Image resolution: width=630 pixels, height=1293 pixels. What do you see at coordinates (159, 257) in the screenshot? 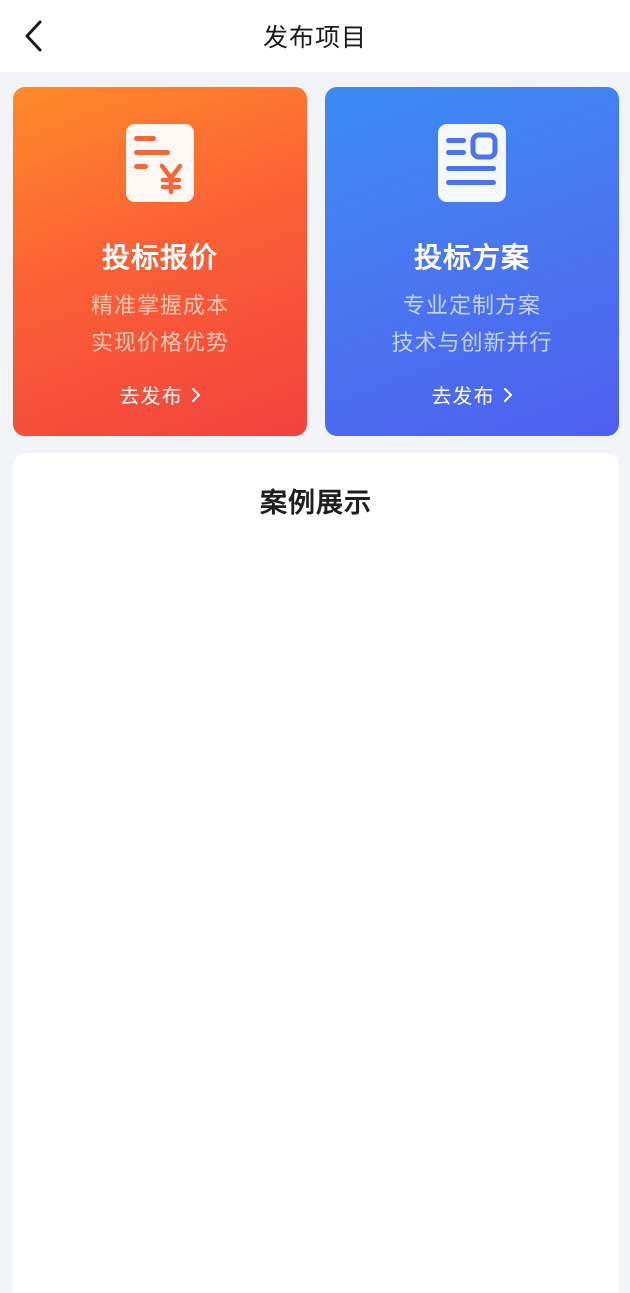
I see `card-title: 投标报价` at bounding box center [159, 257].